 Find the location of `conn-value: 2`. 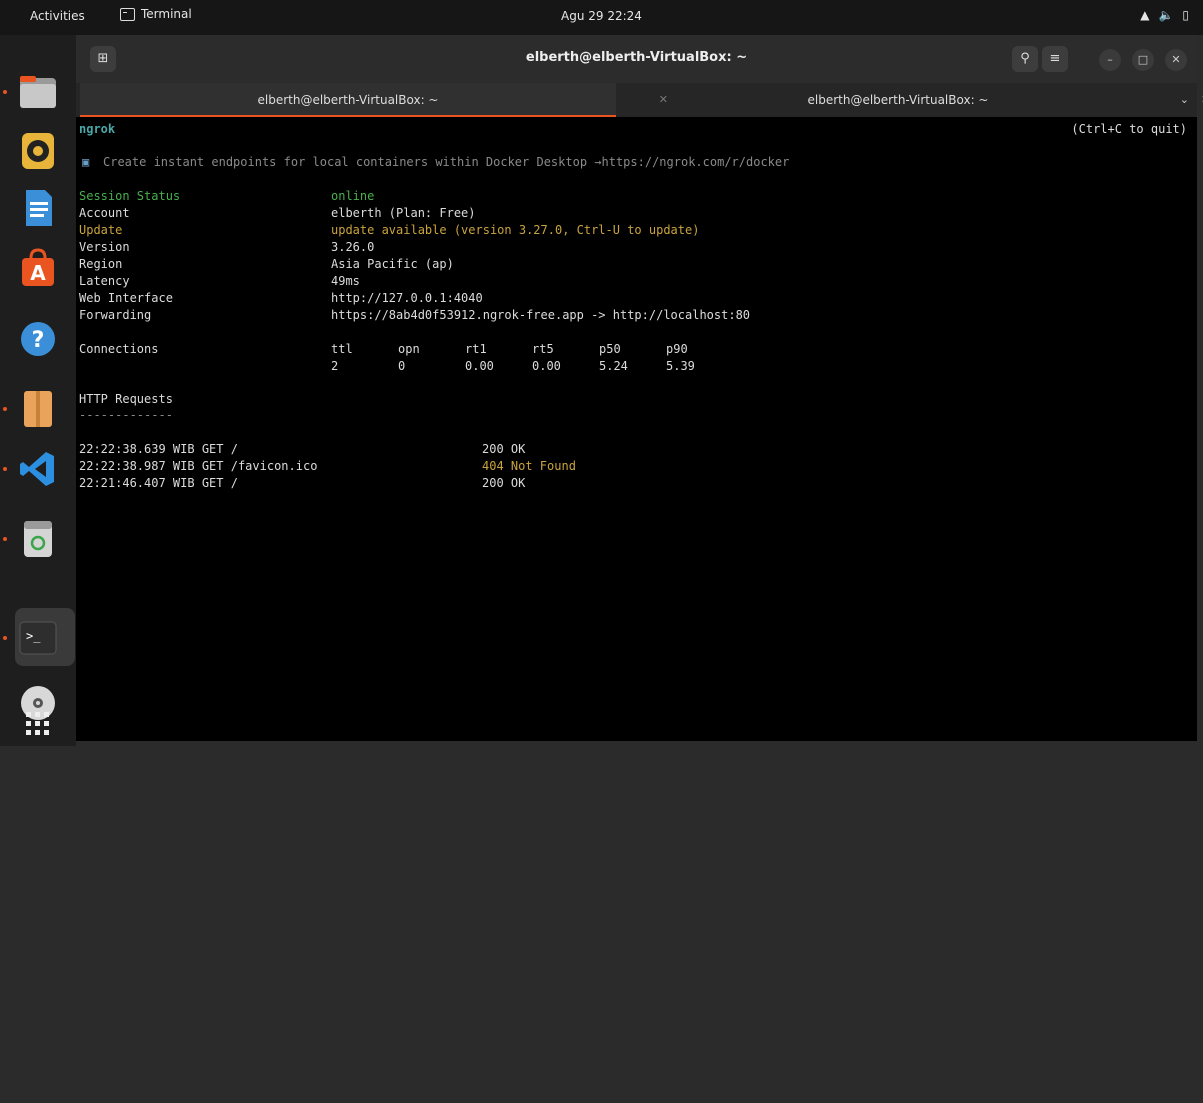

conn-value: 2 is located at coordinates (335, 366).